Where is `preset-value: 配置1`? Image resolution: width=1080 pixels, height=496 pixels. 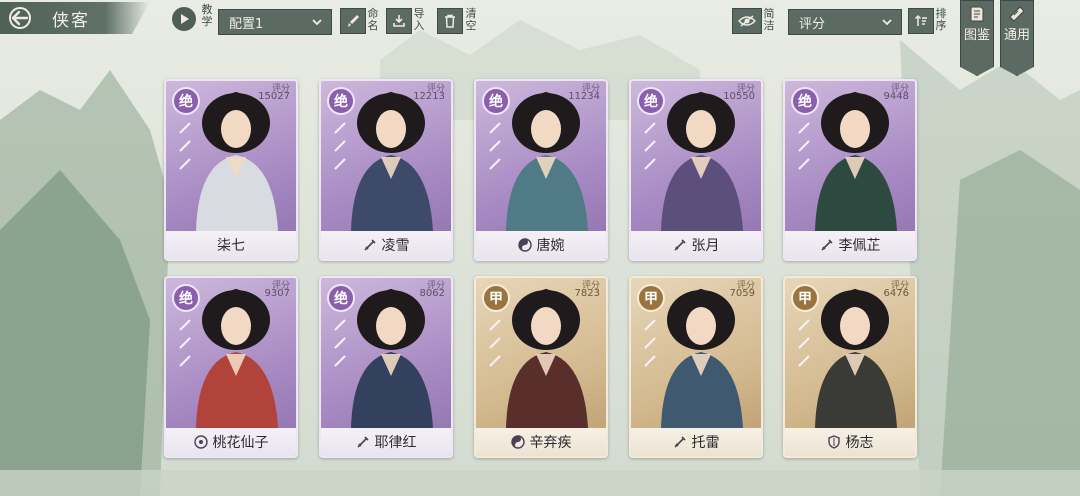 preset-value: 配置1 is located at coordinates (246, 24).